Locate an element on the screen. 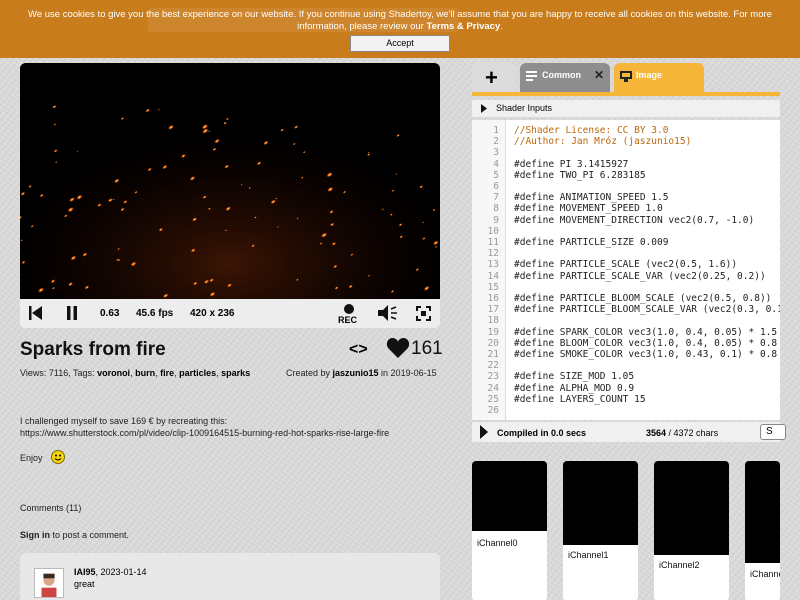 The width and height of the screenshot is (800, 600). line-number: 15 is located at coordinates (493, 287).